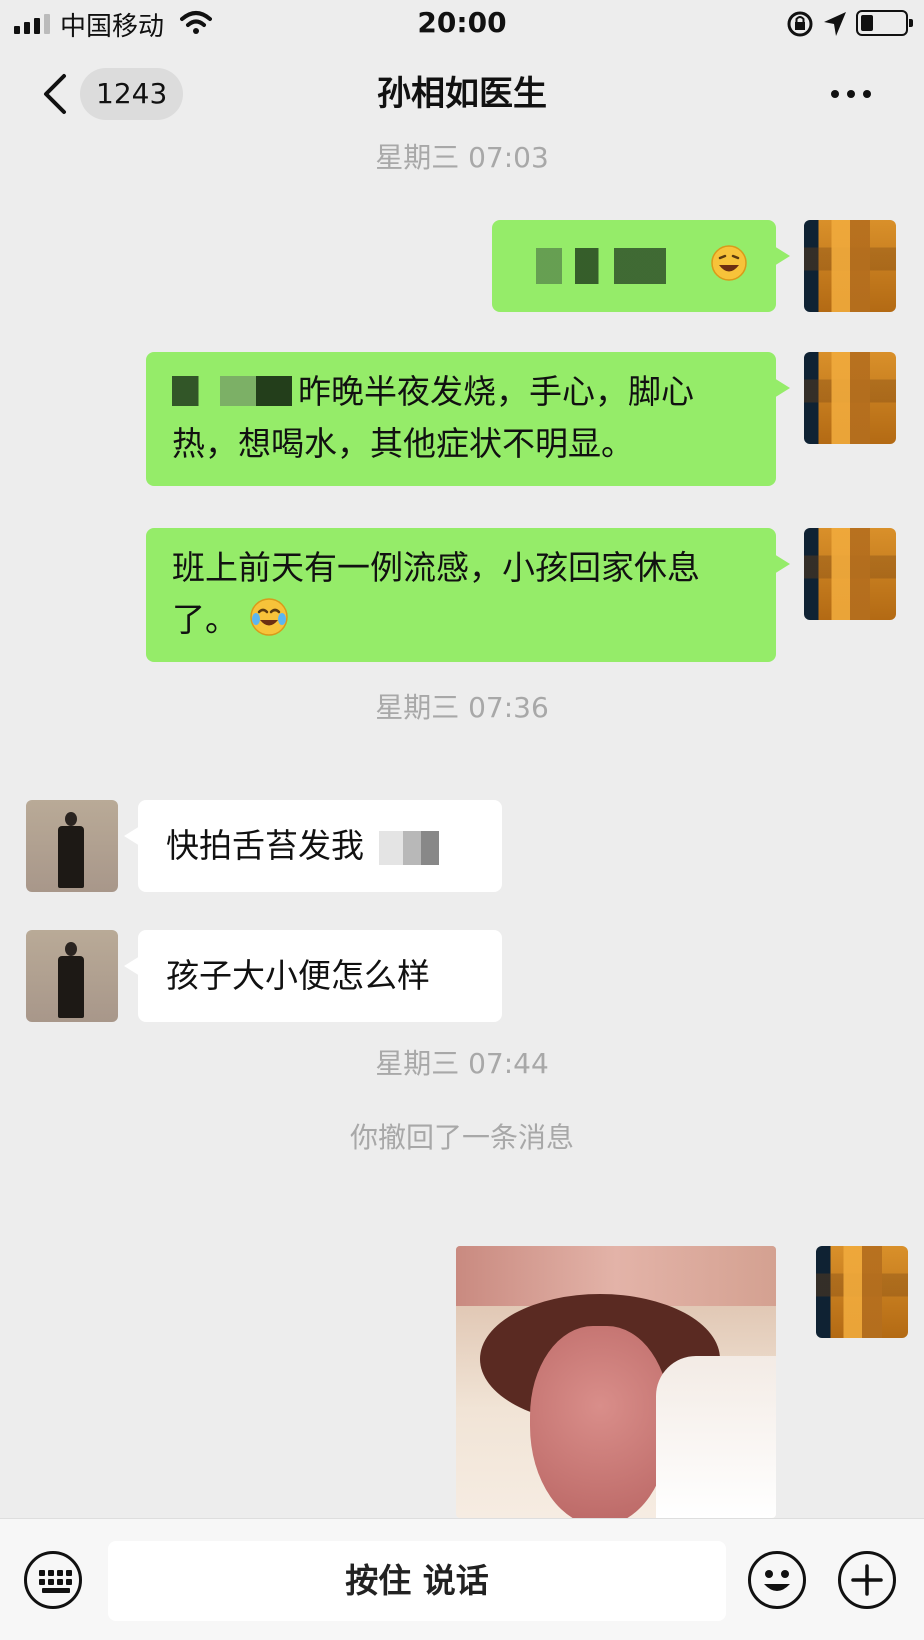 Image resolution: width=924 pixels, height=1640 pixels. Describe the element at coordinates (468, 419) in the screenshot. I see `sent-message: 昨晚半夜发烧，手心，脚心热，想喝水，其他症状不明显。` at that location.